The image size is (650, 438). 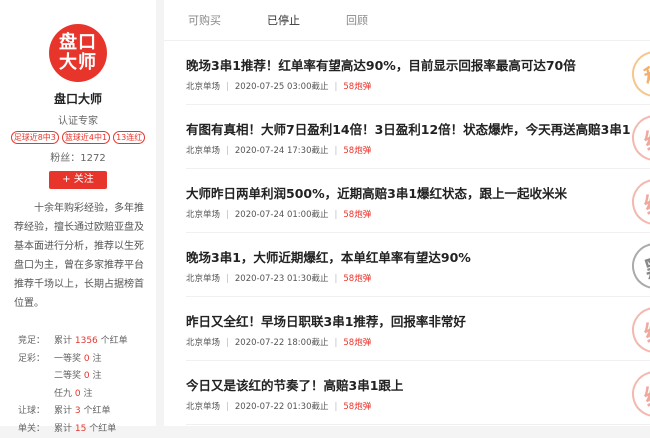 I want to click on tab-bar: 可购买 已停止 回顾, so click(x=407, y=20).